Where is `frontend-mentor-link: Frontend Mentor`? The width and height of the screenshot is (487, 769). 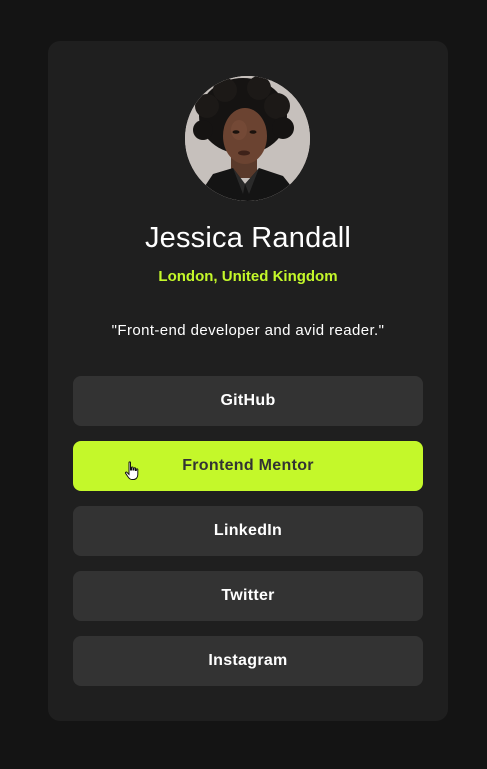
frontend-mentor-link: Frontend Mentor is located at coordinates (248, 466).